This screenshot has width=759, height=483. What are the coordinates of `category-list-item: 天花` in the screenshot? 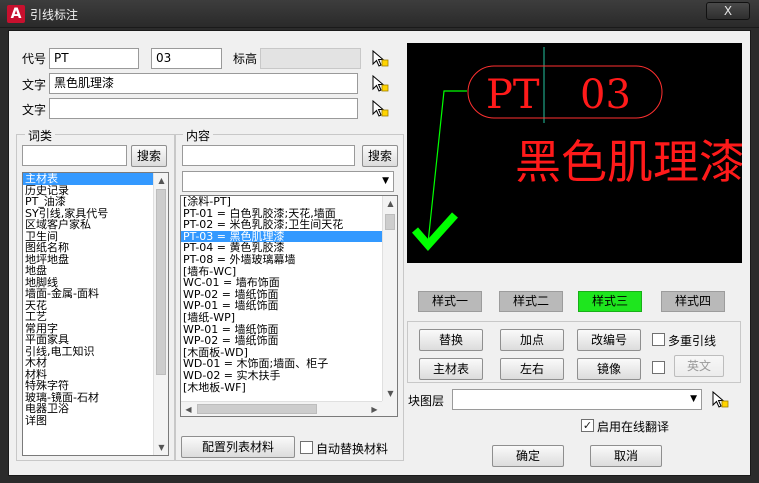 It's located at (95, 306).